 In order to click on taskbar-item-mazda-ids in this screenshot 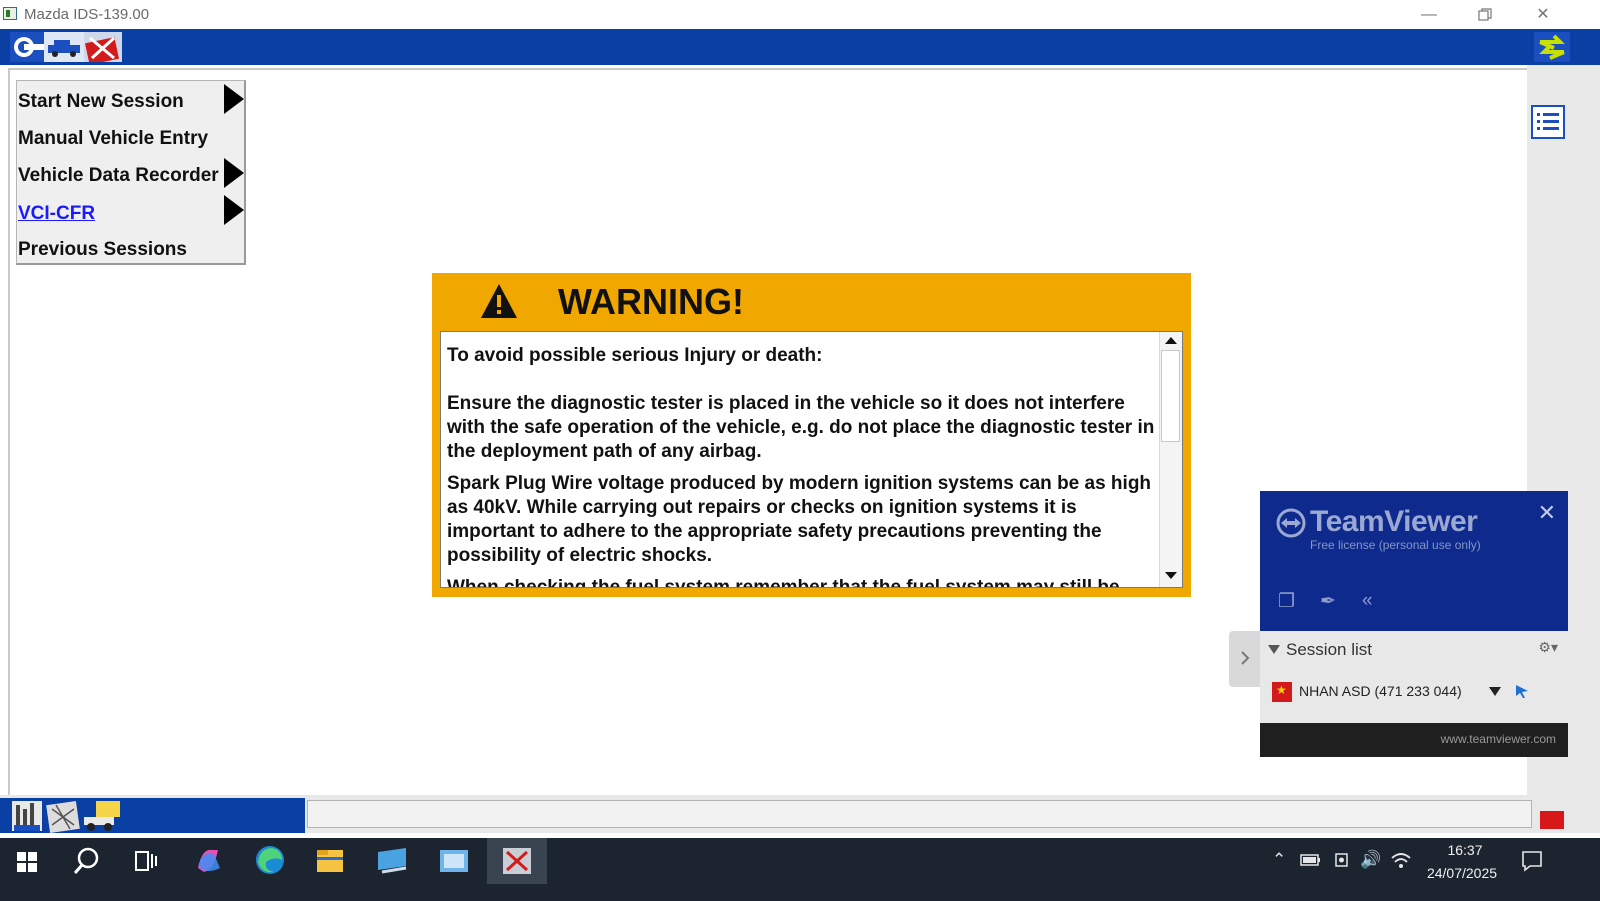, I will do `click(517, 861)`.